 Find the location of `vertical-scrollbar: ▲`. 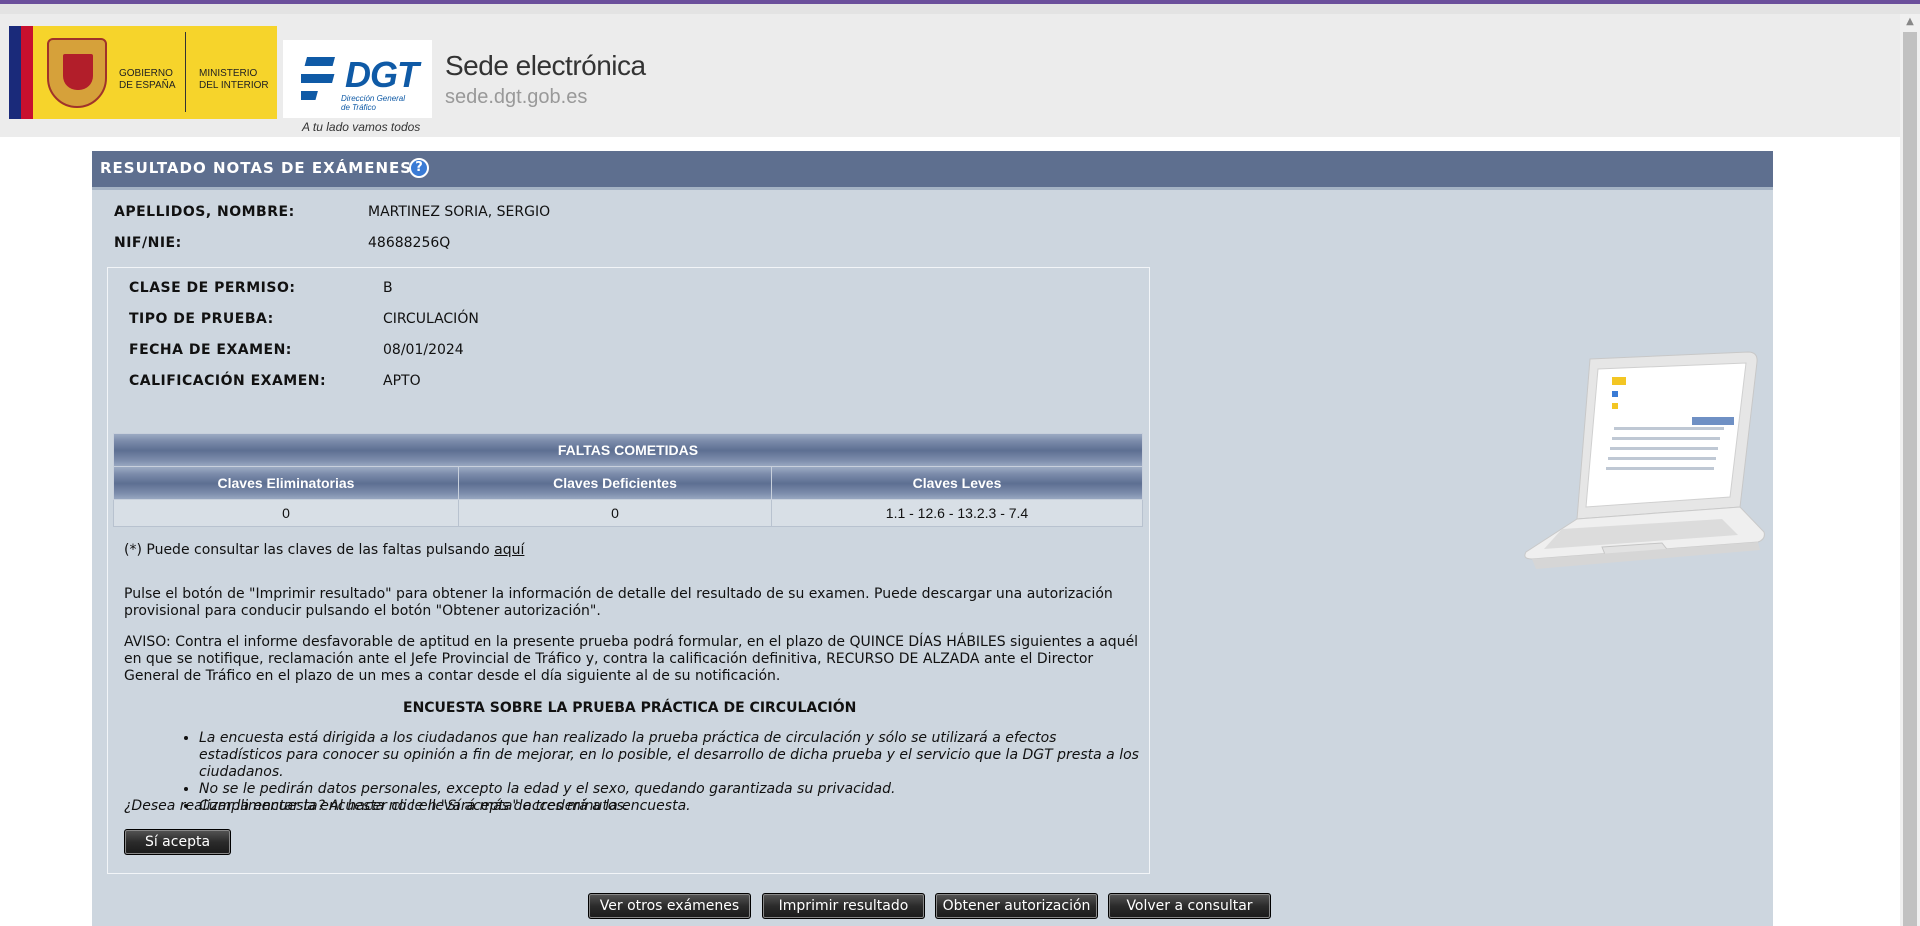

vertical-scrollbar: ▲ is located at coordinates (1910, 470).